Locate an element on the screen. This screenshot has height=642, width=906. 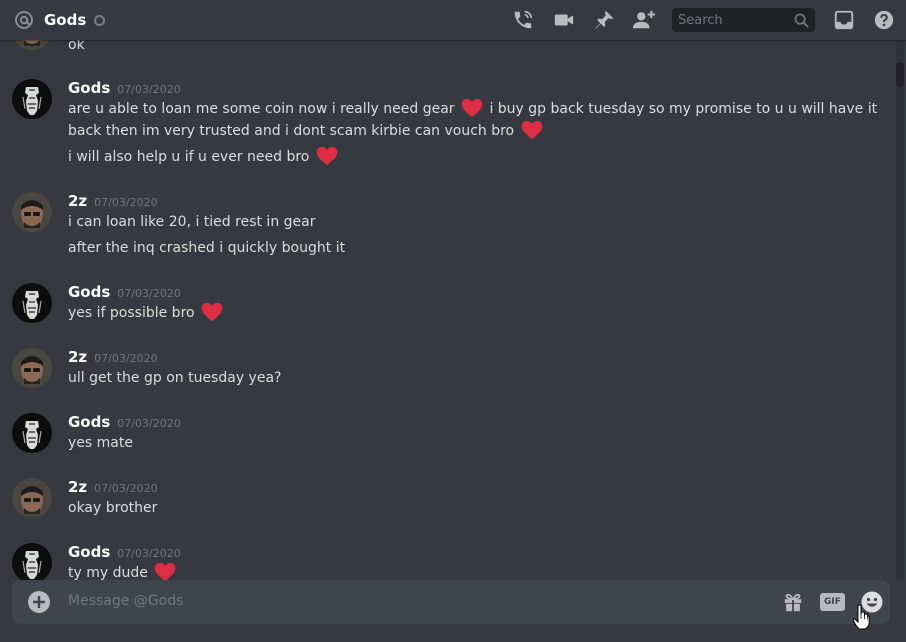
hand-cursor-icon is located at coordinates (861, 617).